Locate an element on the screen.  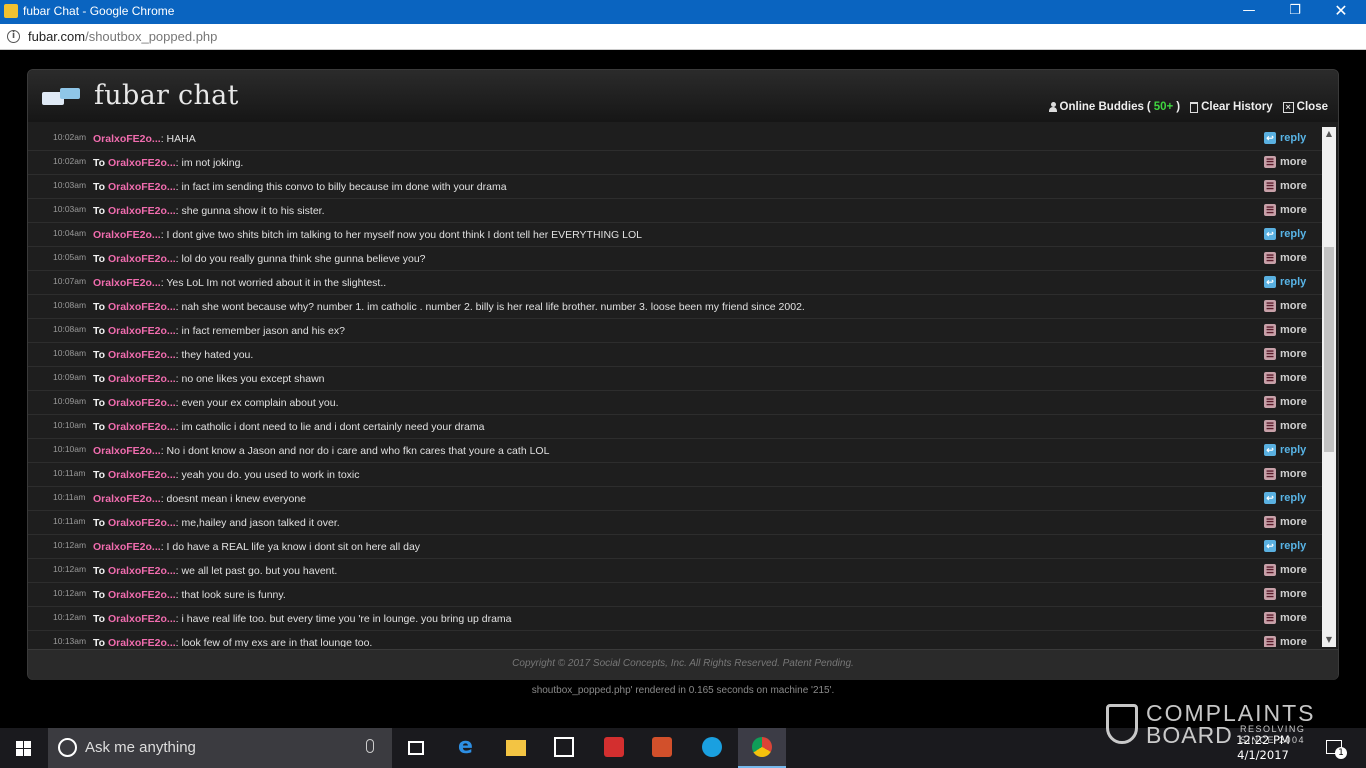
search-placeholder: Ask me anything is located at coordinates (140, 747).